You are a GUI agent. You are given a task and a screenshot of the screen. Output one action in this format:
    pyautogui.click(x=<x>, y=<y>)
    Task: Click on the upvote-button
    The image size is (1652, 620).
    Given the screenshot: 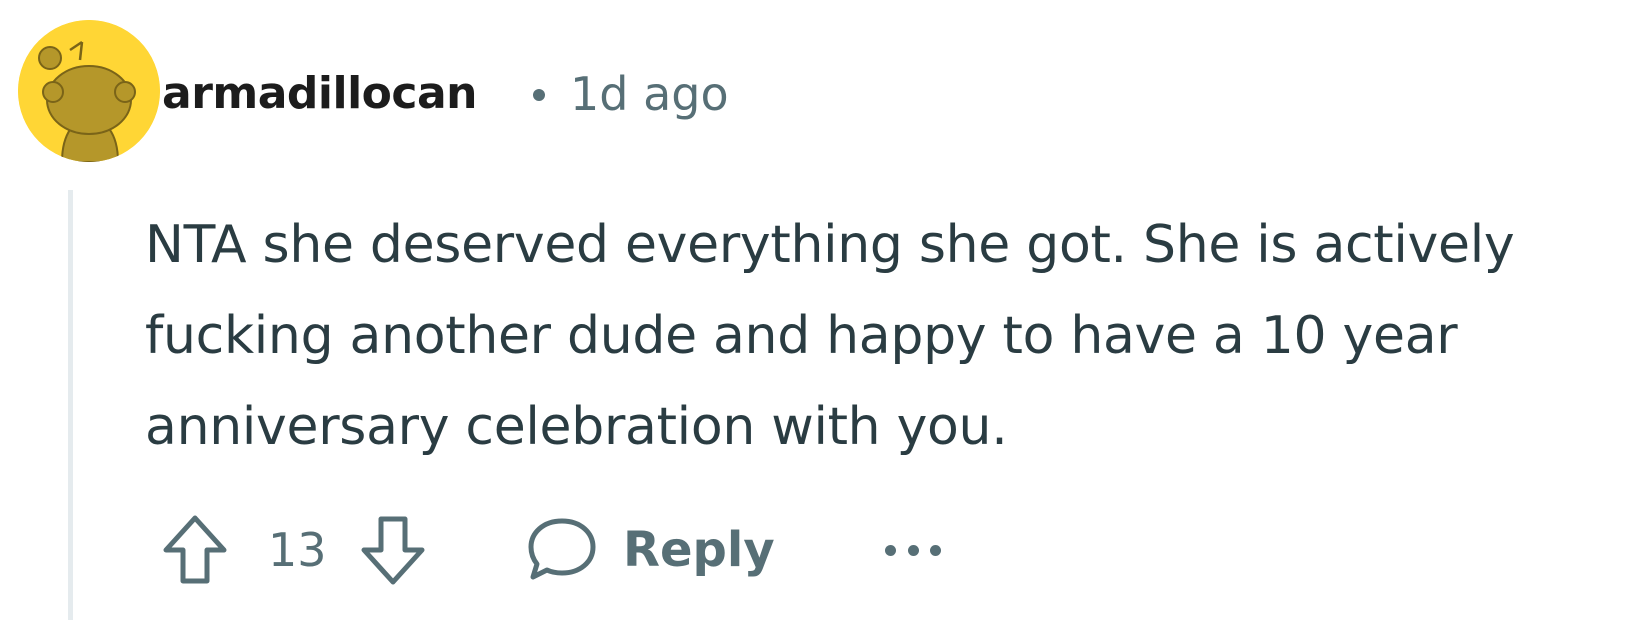 What is the action you would take?
    pyautogui.click(x=195, y=550)
    